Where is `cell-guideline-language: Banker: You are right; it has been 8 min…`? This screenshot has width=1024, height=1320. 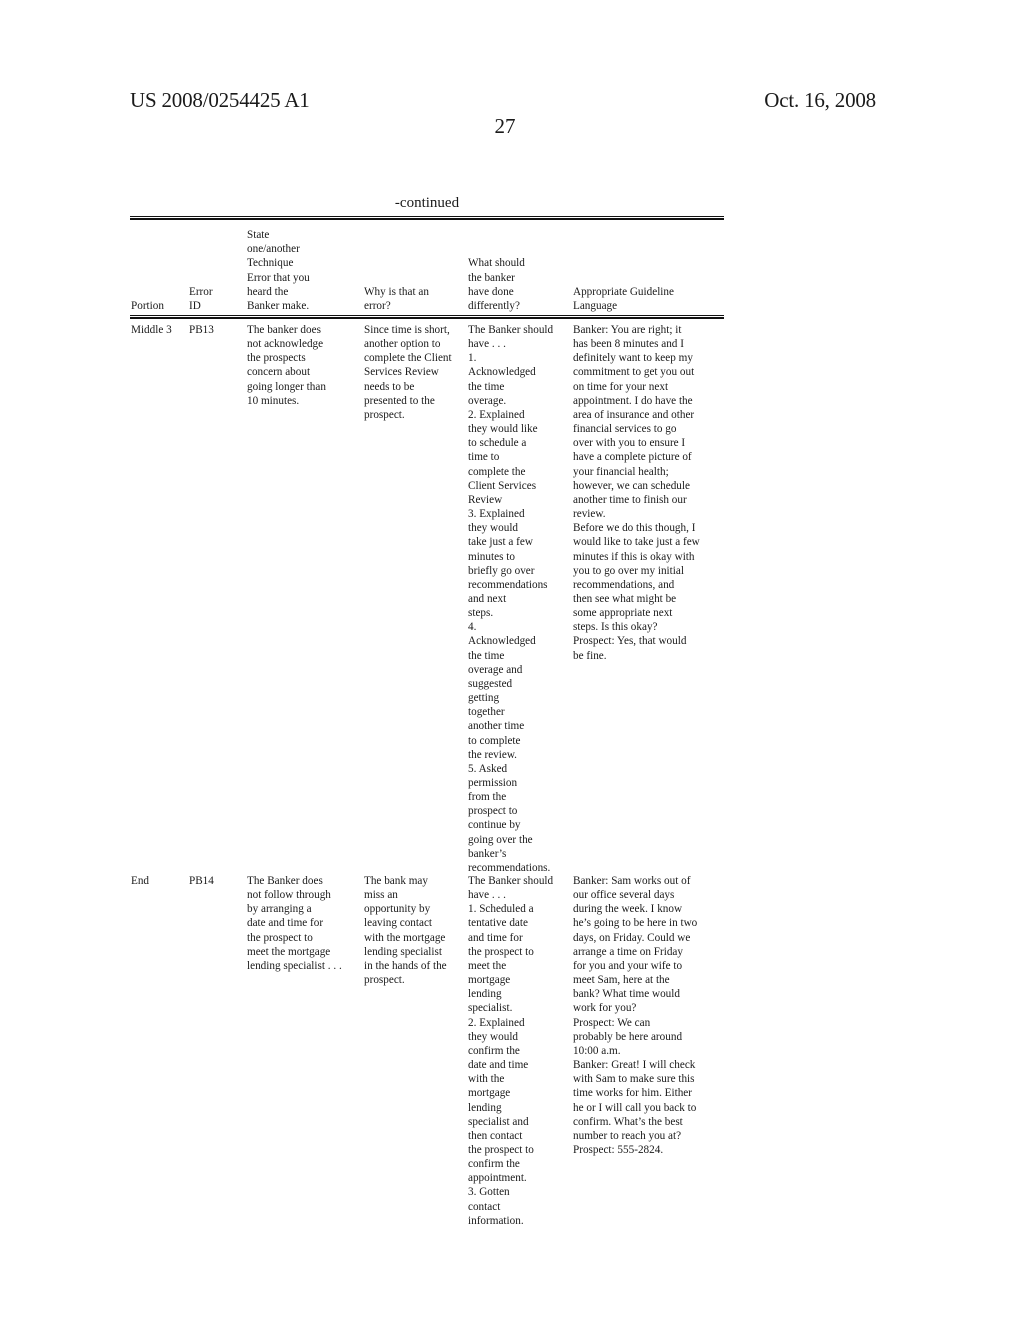 cell-guideline-language: Banker: You are right; it has been 8 min… is located at coordinates (636, 493).